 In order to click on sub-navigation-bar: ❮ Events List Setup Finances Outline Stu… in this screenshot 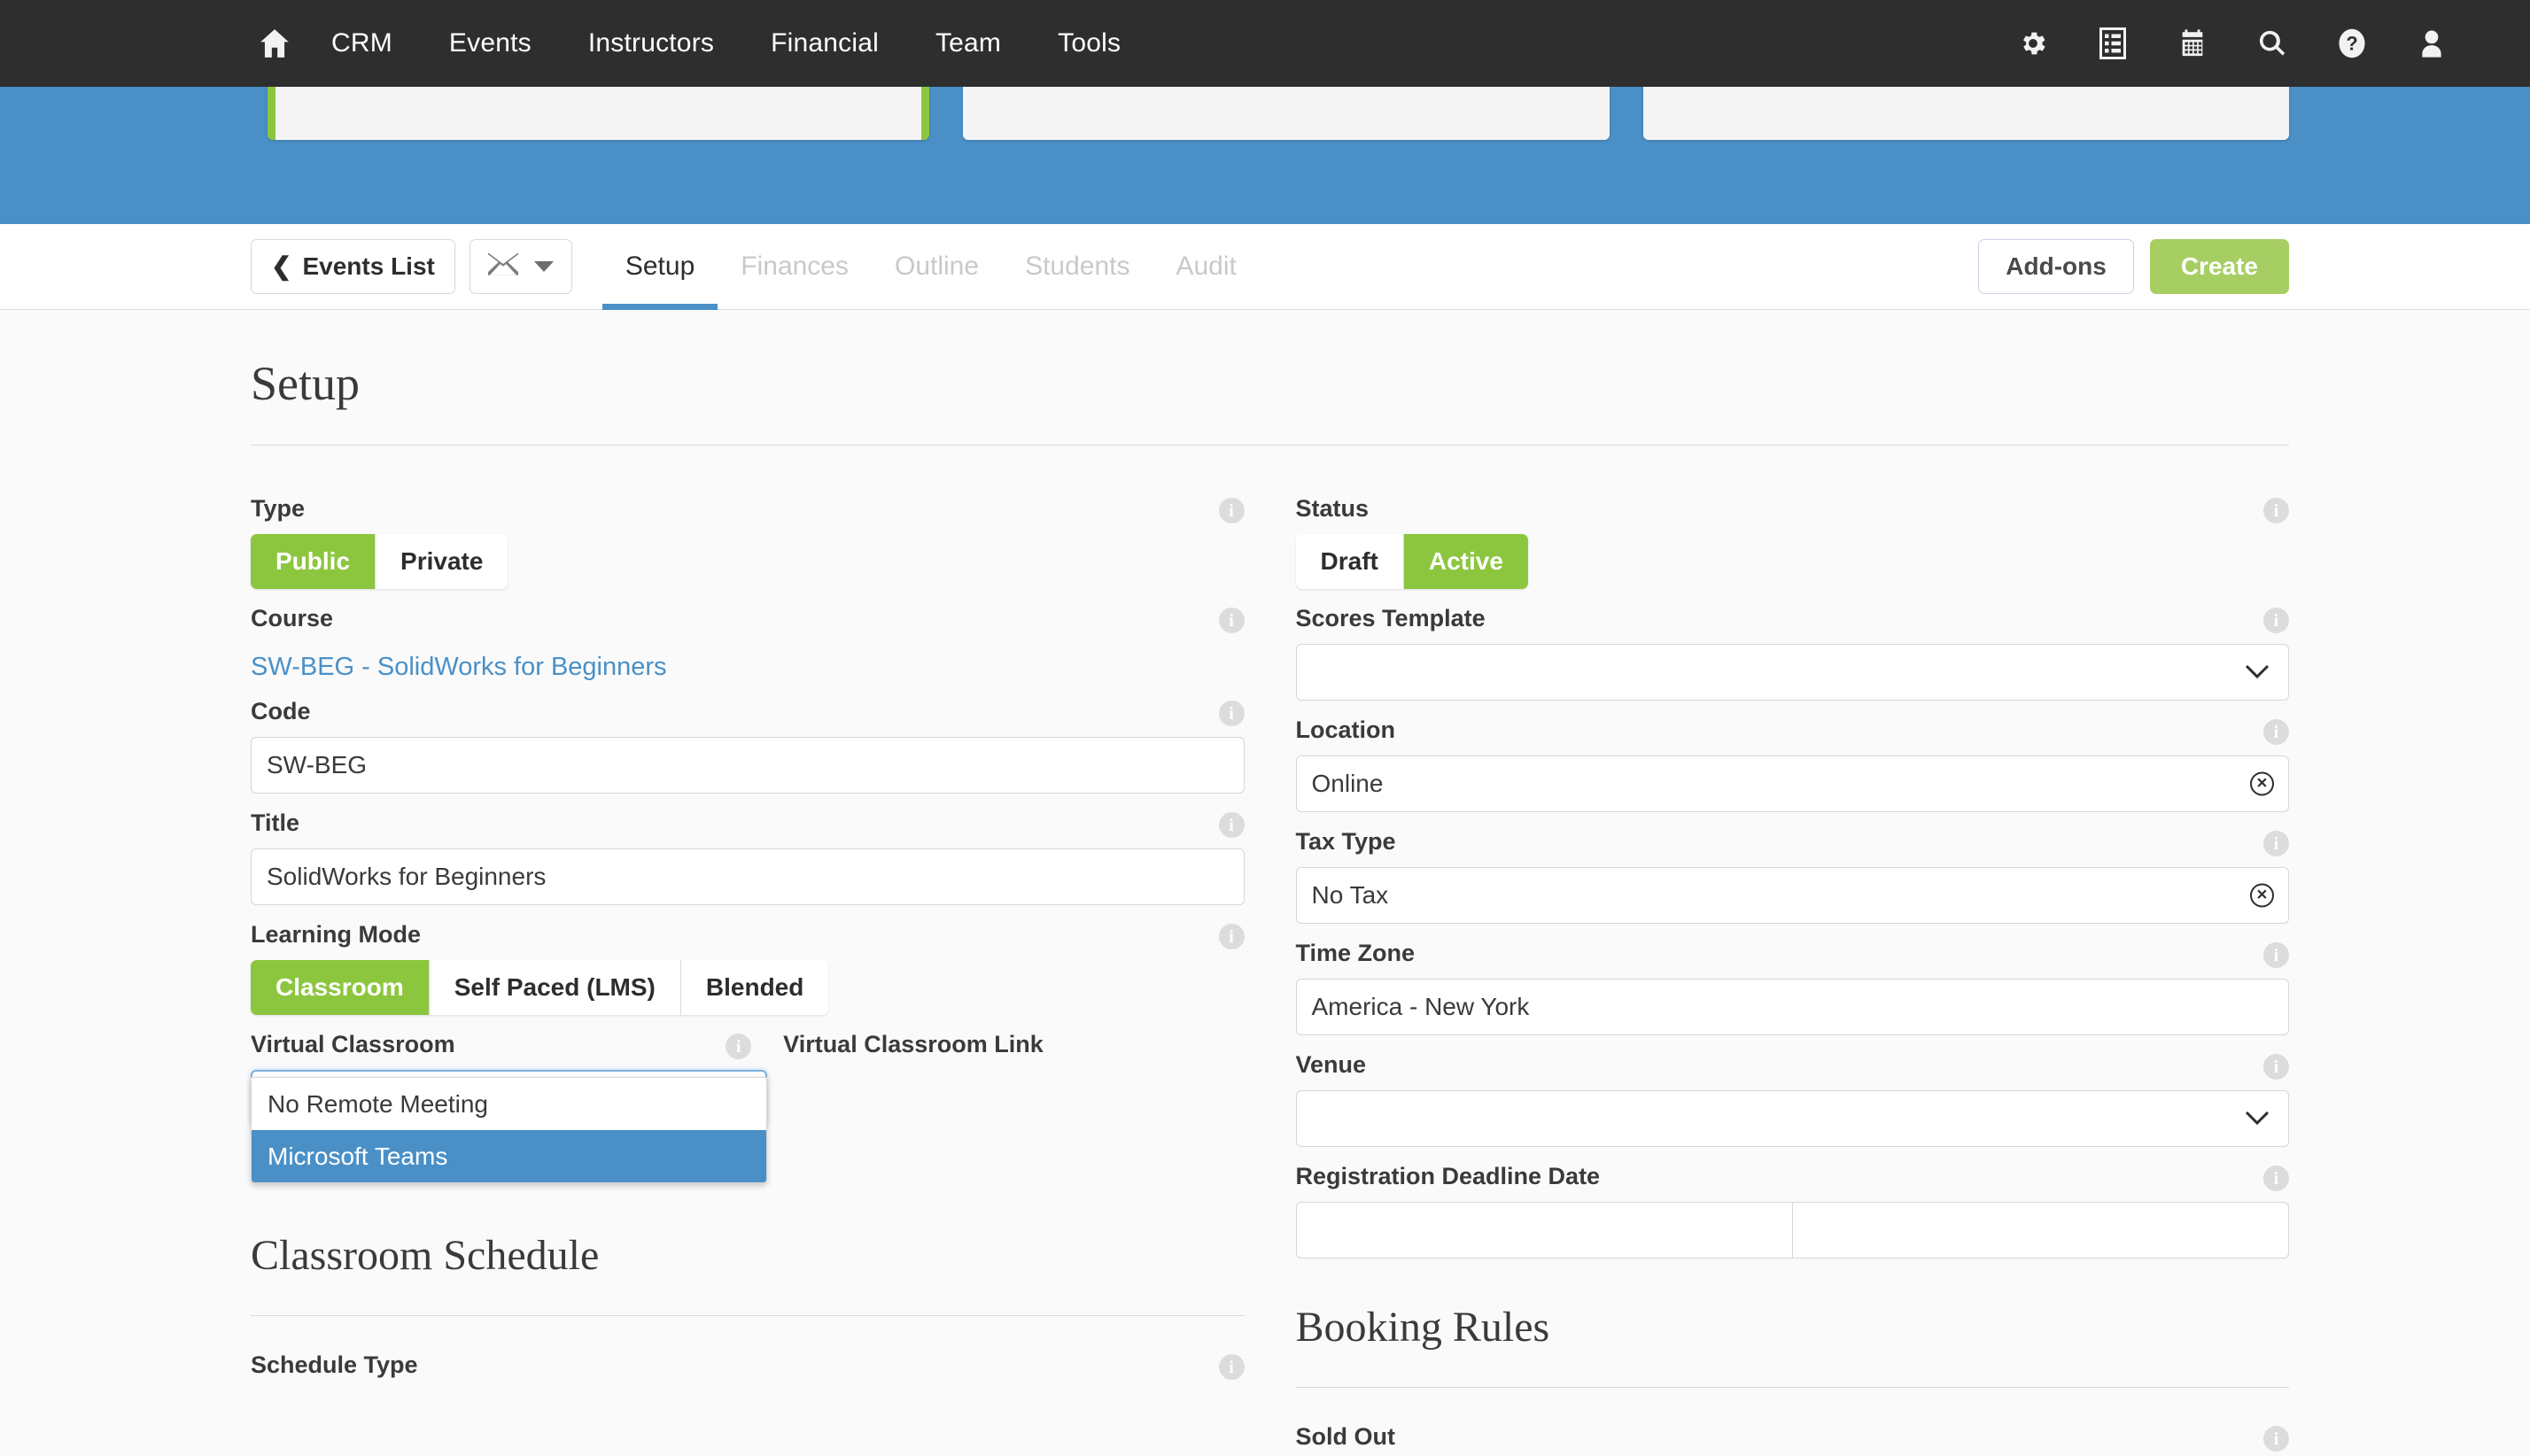, I will do `click(1265, 267)`.